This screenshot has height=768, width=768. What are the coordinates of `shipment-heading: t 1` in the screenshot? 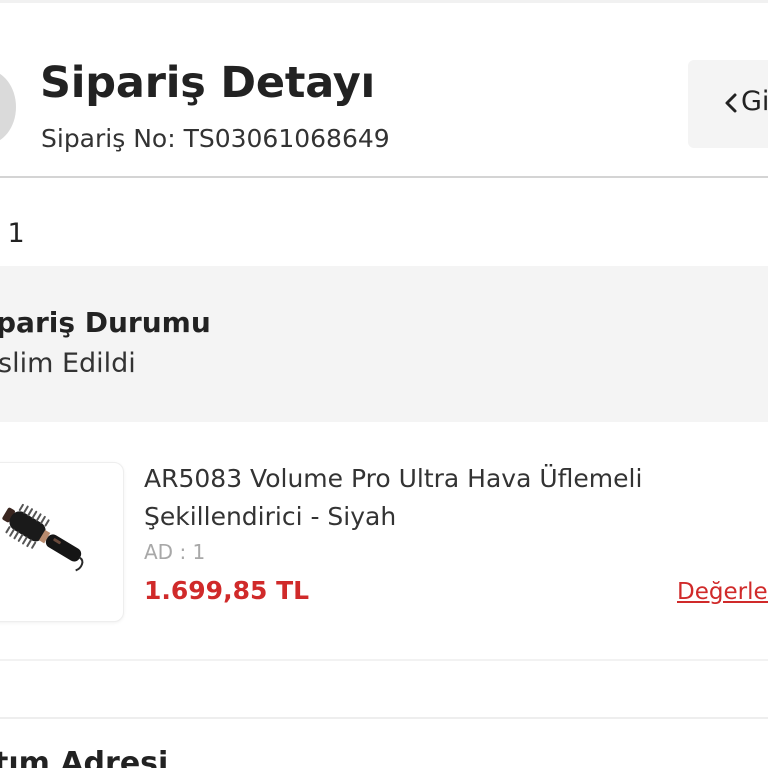 It's located at (12, 233).